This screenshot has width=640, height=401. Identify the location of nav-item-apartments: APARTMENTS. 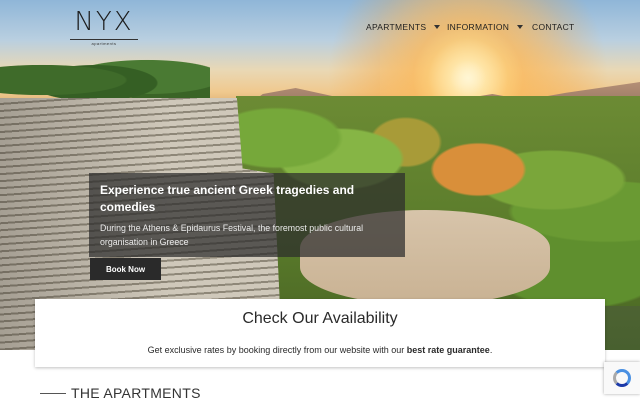
(406, 27).